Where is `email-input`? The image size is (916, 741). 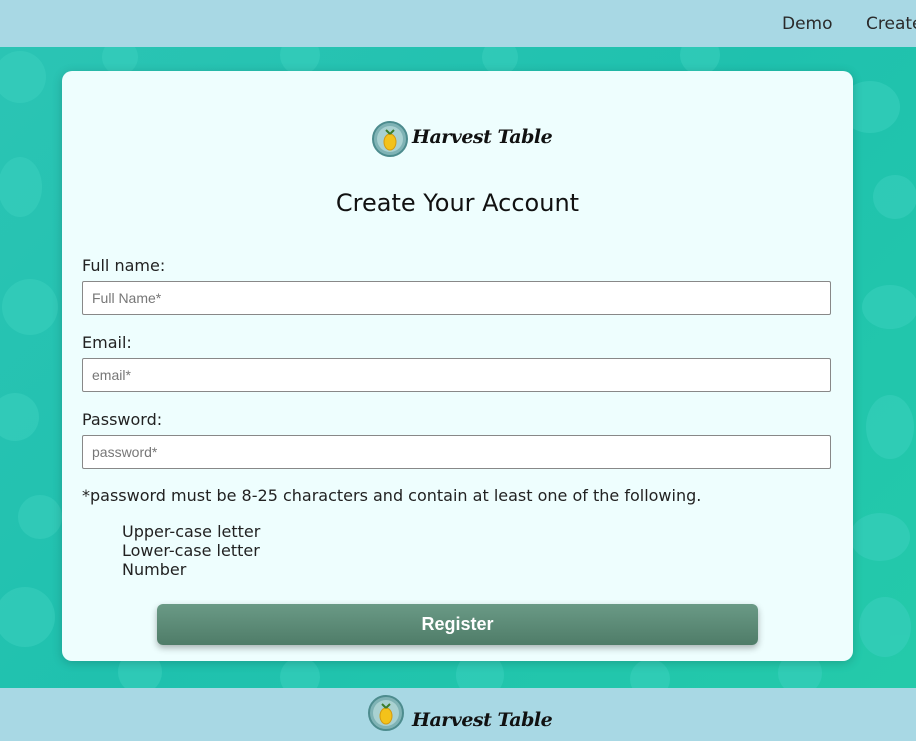 email-input is located at coordinates (456, 375).